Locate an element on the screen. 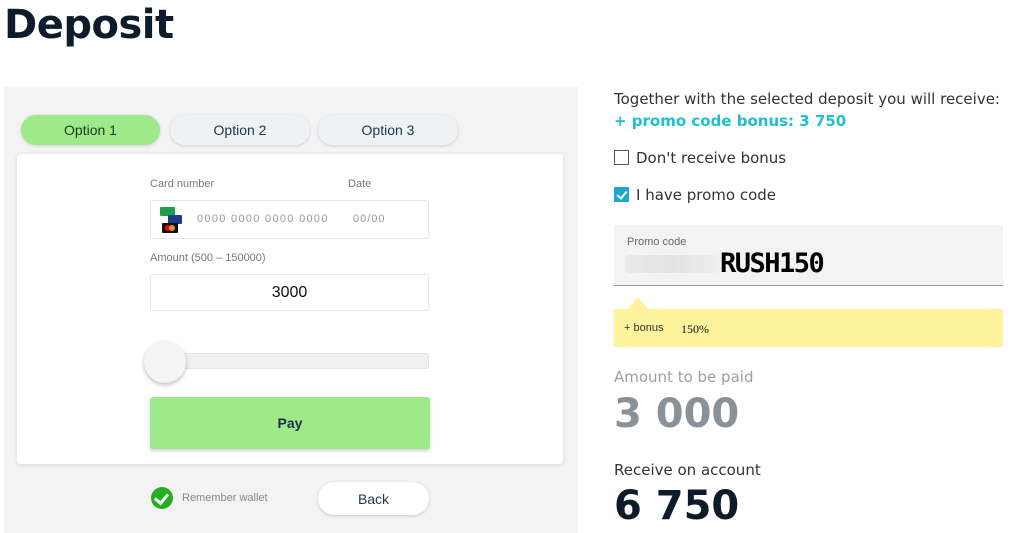  back-button: Back is located at coordinates (373, 498).